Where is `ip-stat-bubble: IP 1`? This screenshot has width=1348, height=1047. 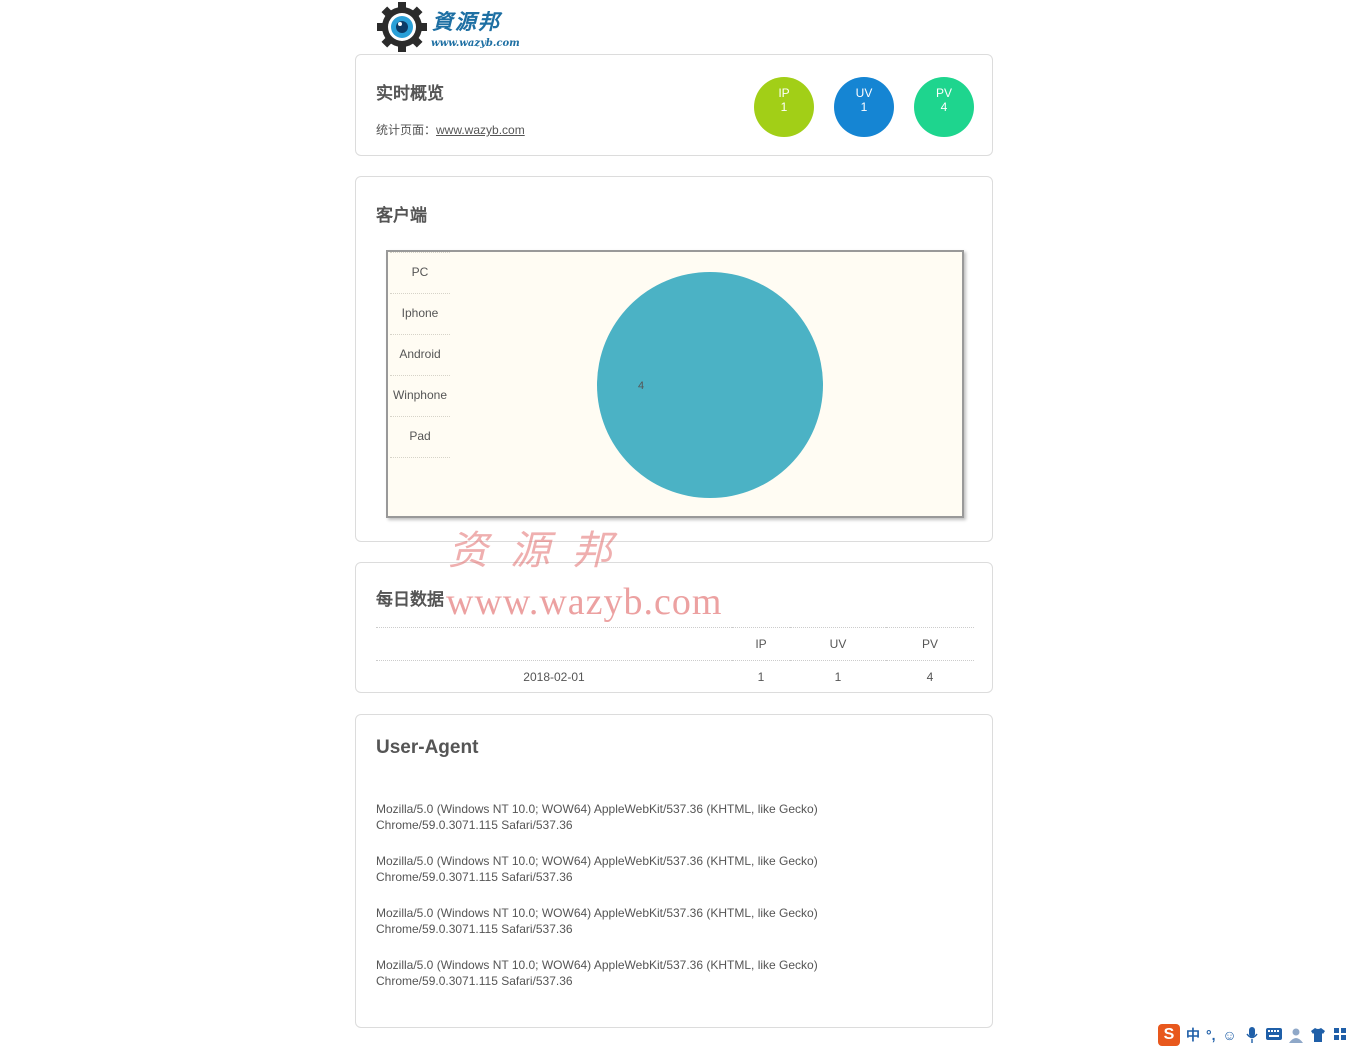 ip-stat-bubble: IP 1 is located at coordinates (784, 107).